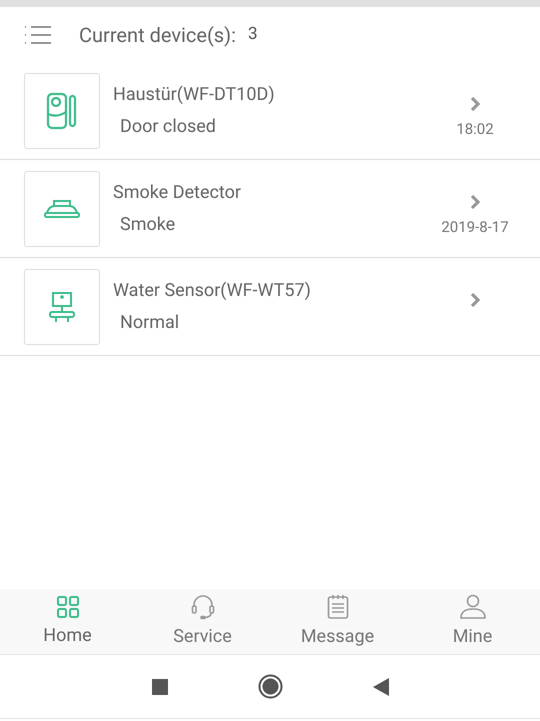 The width and height of the screenshot is (540, 721). I want to click on door-sensor-icon, so click(62, 111).